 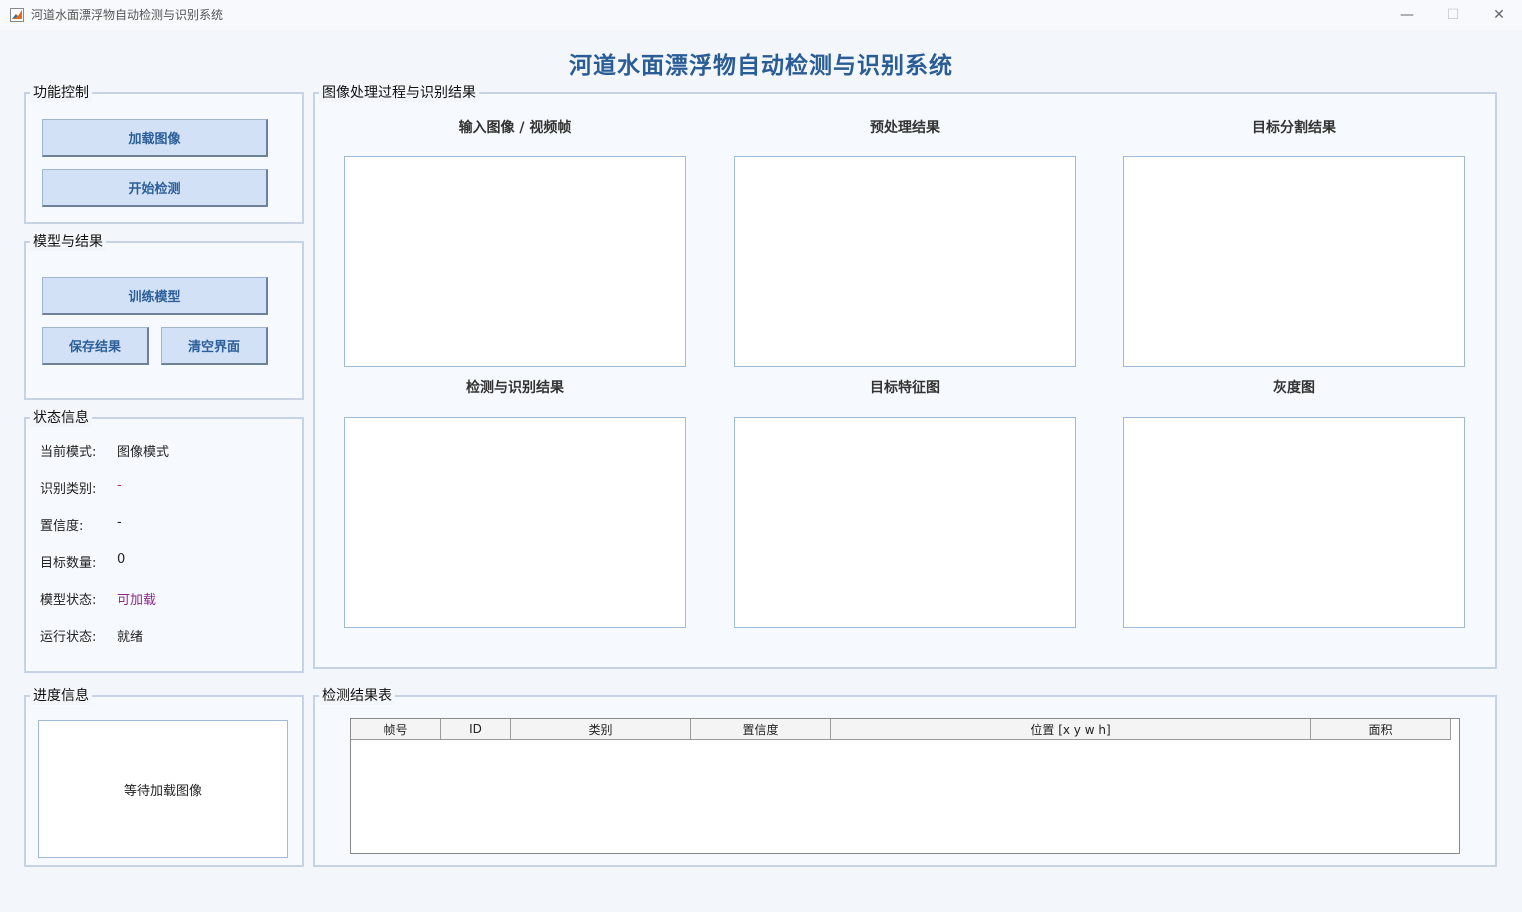 I want to click on model-result-panel: 模型与结果 训练模型 保存结果 清空界面, so click(x=164, y=316).